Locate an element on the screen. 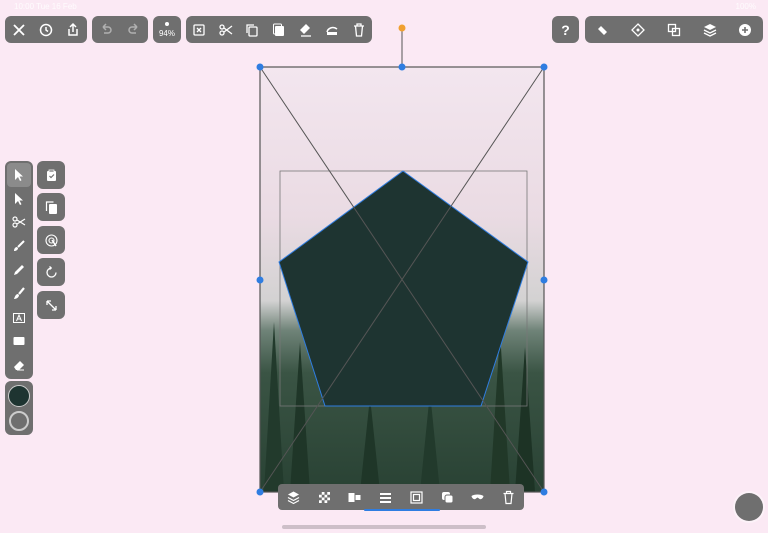  floating-action-button is located at coordinates (749, 507).